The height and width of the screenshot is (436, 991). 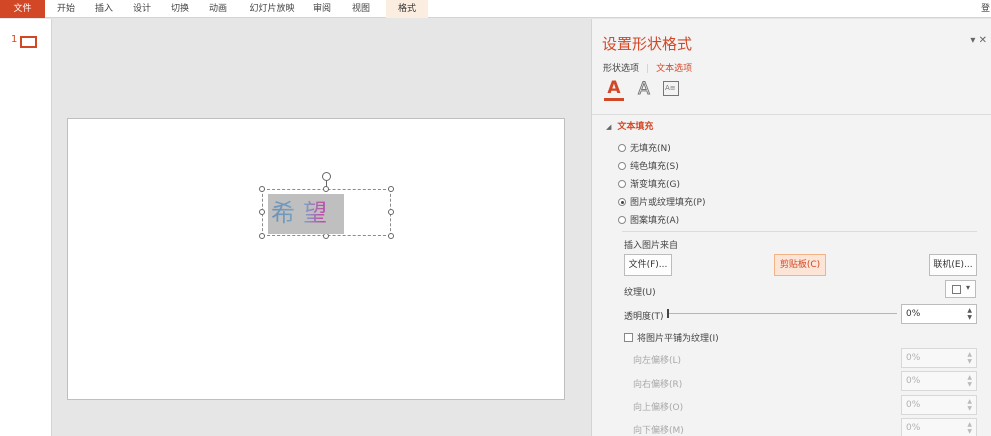 I want to click on section-text-fill: ◢ 文本填充, so click(x=629, y=125).